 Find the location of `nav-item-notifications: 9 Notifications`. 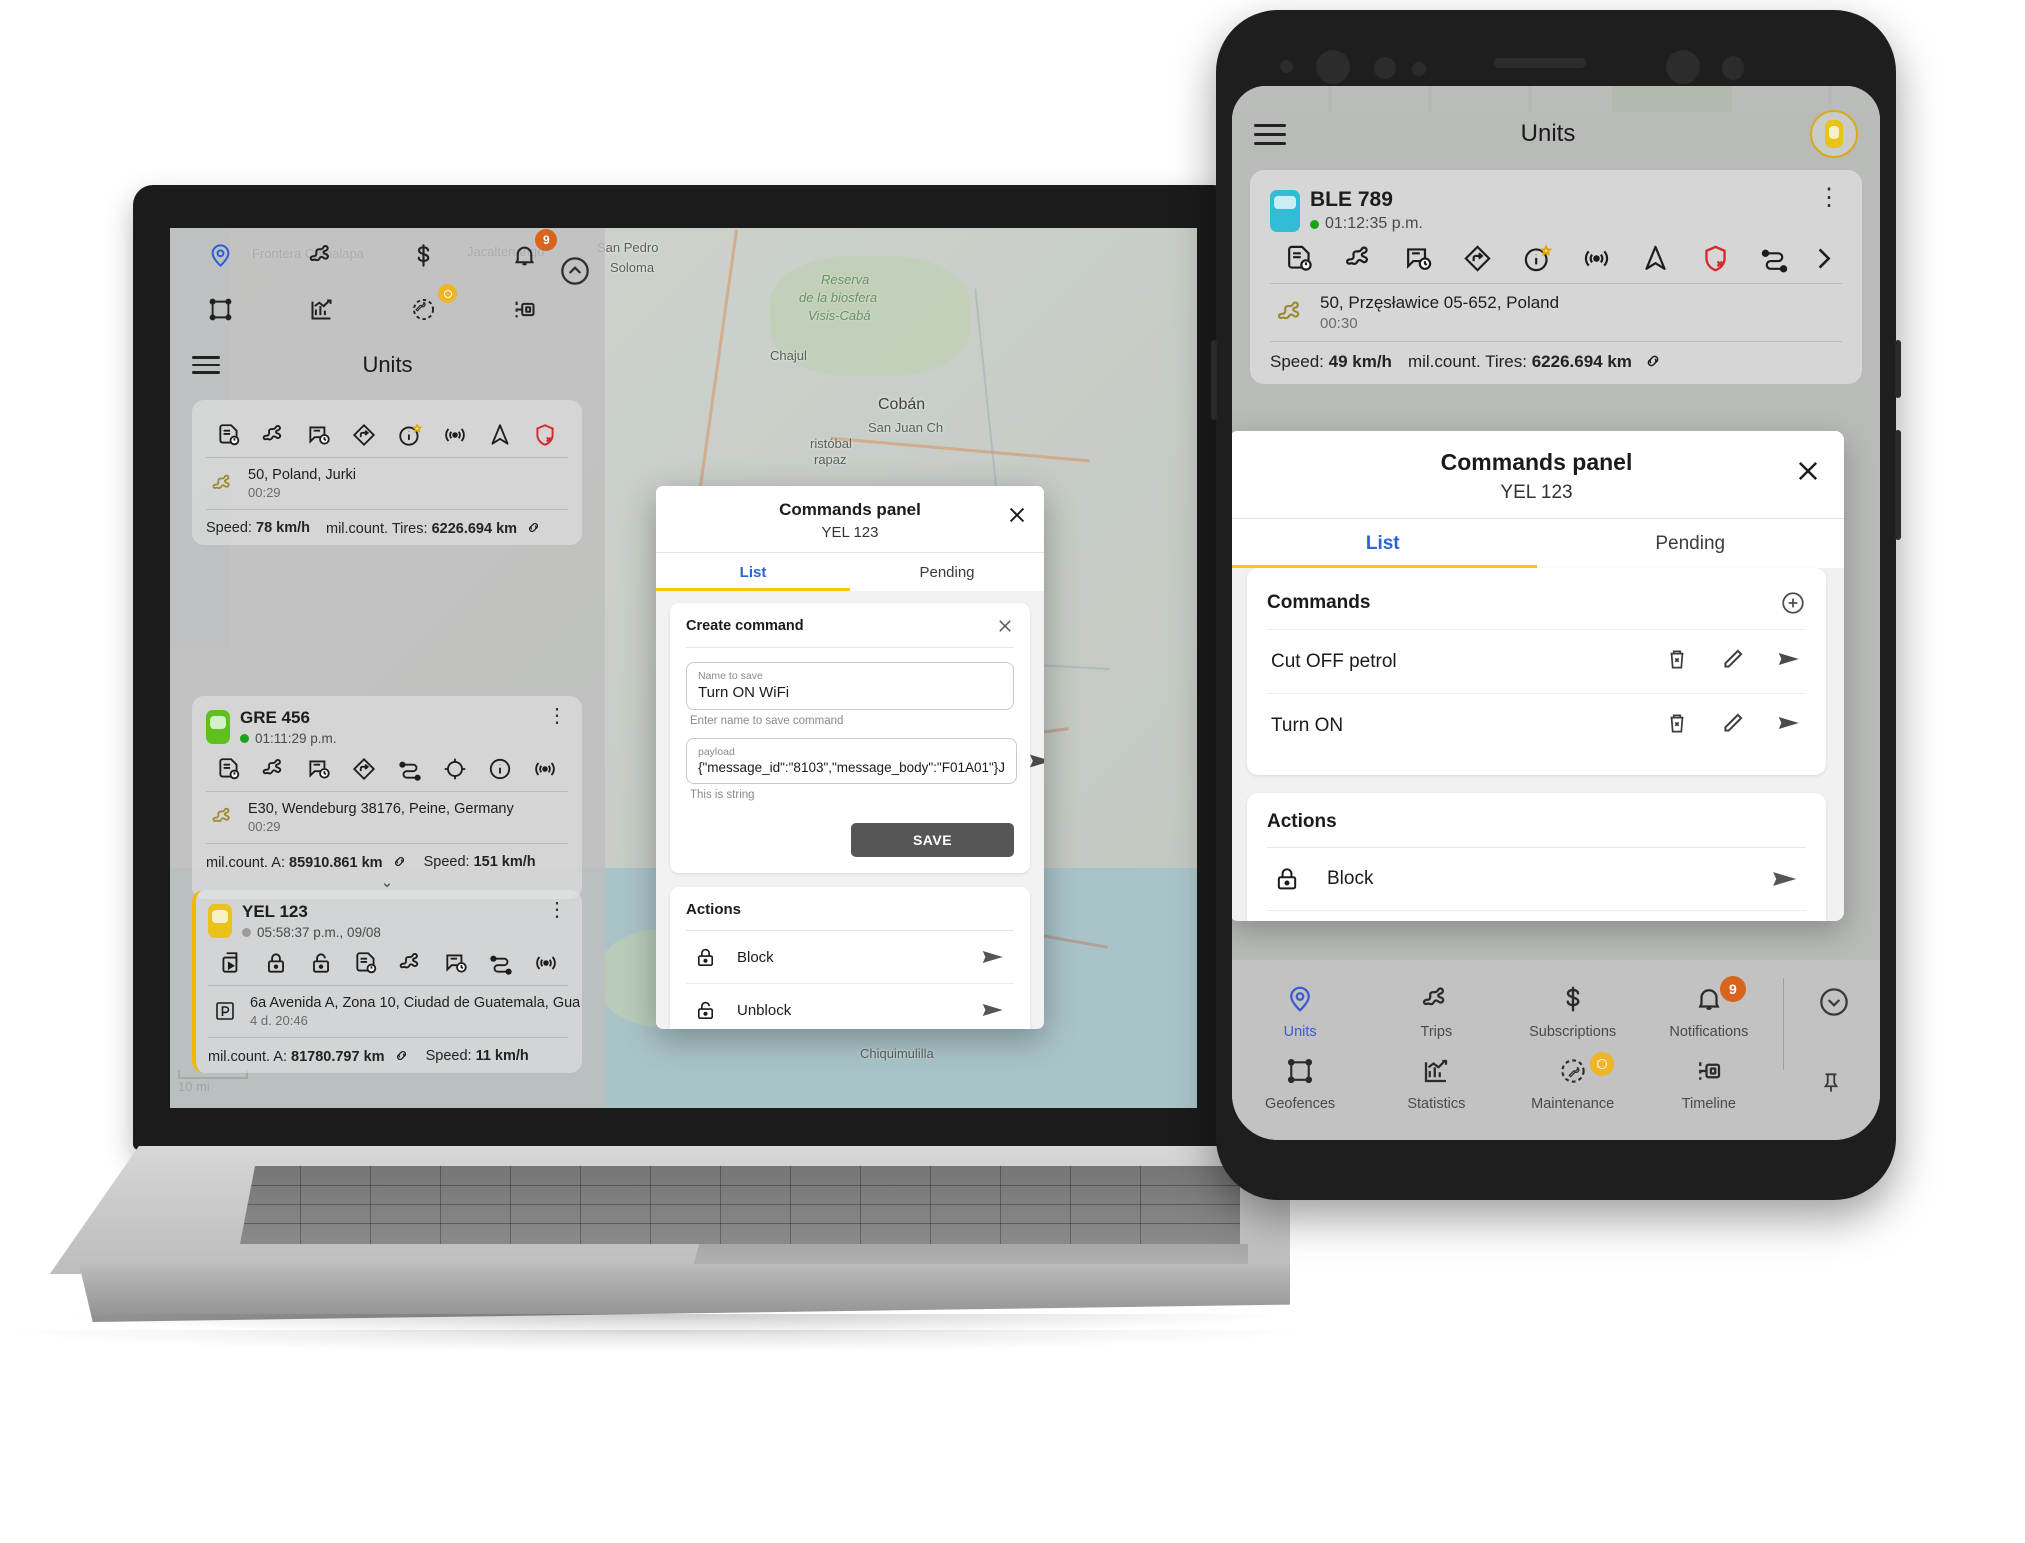

nav-item-notifications: 9 Notifications is located at coordinates (1709, 1012).